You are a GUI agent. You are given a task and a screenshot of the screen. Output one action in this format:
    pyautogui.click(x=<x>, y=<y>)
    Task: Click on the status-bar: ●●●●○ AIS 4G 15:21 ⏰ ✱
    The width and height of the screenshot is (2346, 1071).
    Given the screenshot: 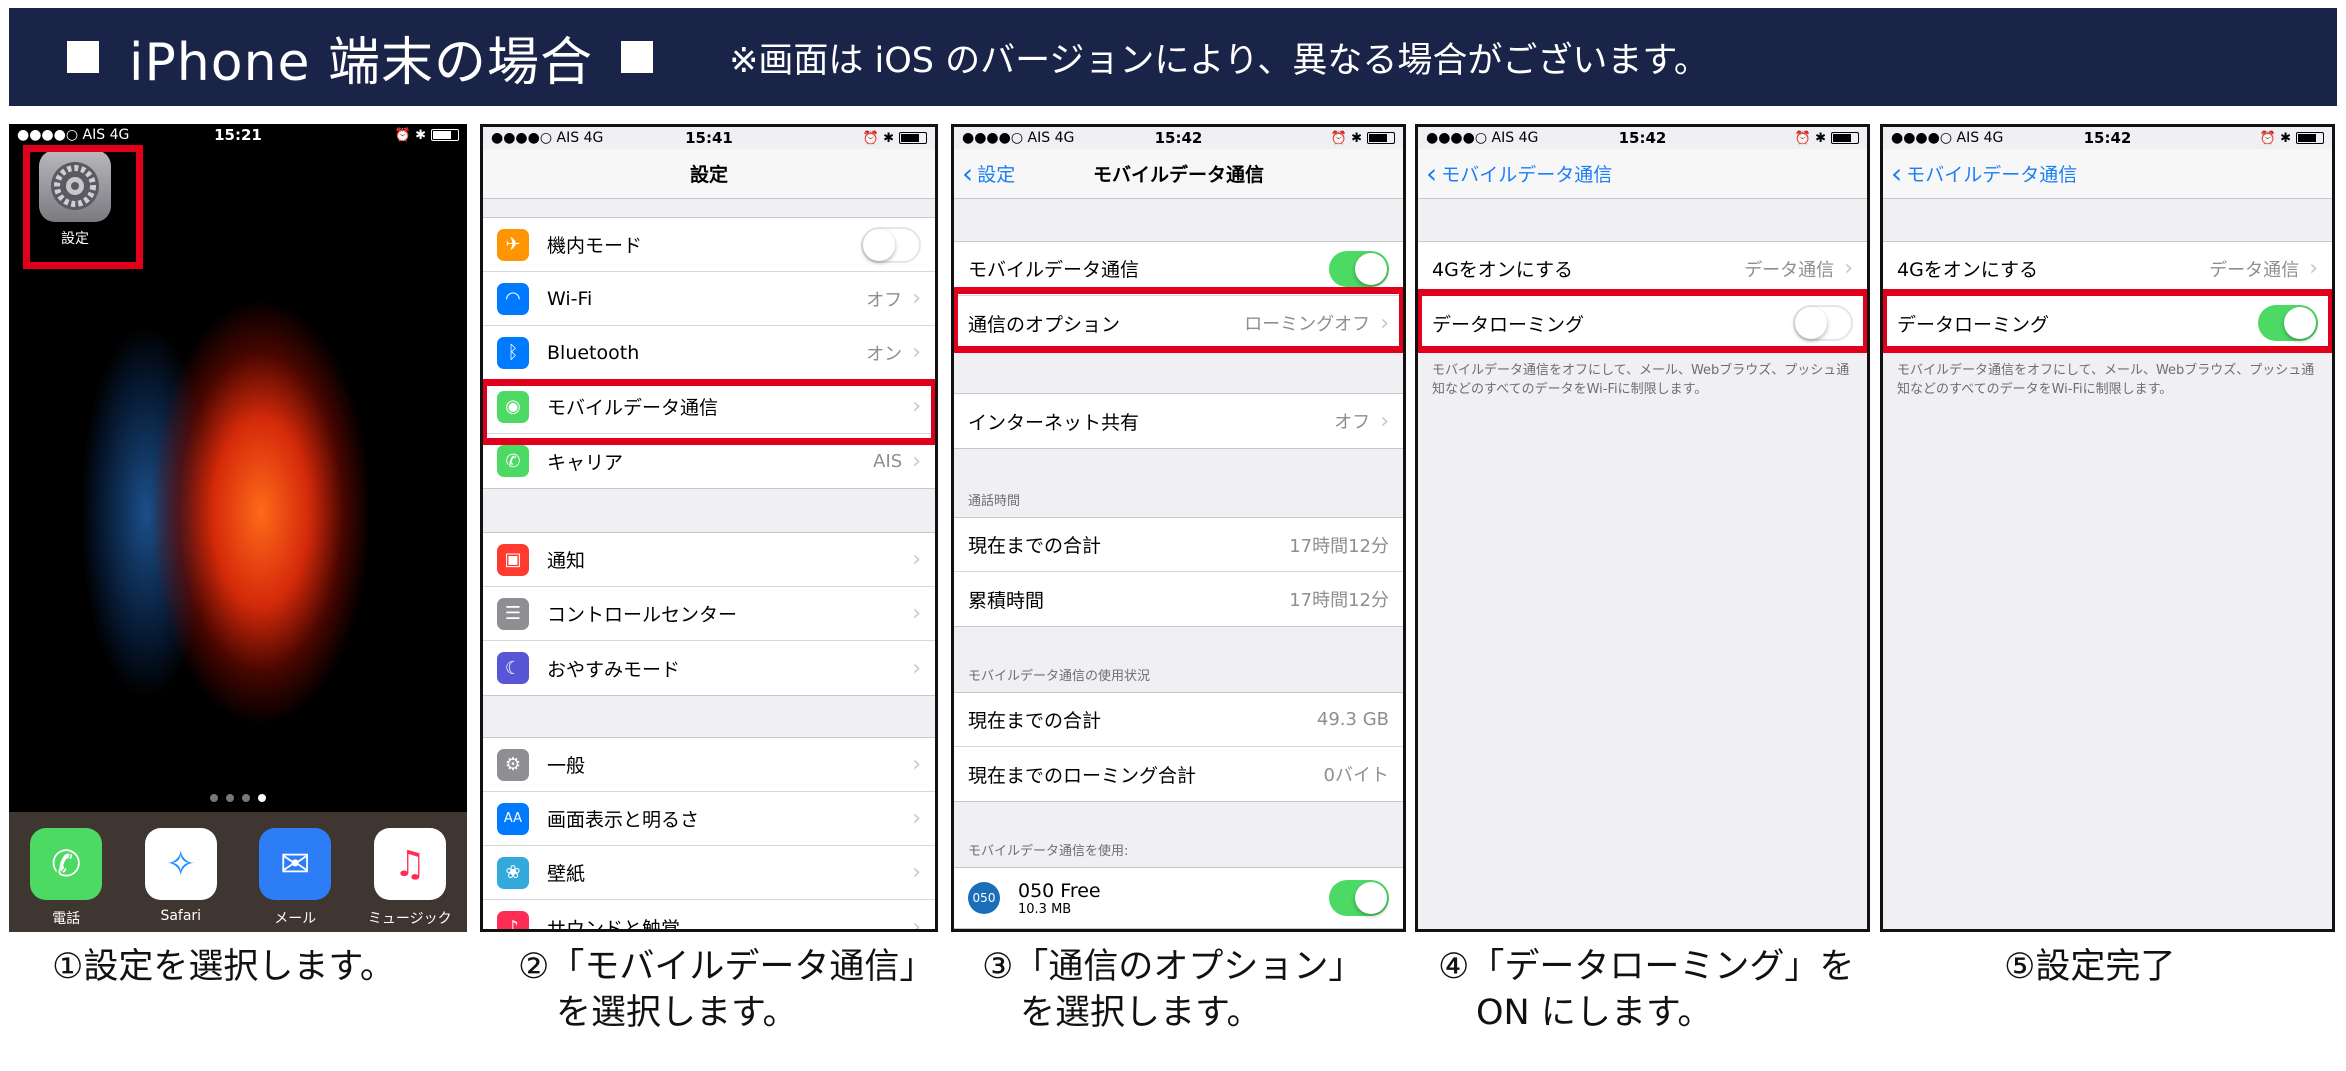 What is the action you would take?
    pyautogui.click(x=238, y=135)
    